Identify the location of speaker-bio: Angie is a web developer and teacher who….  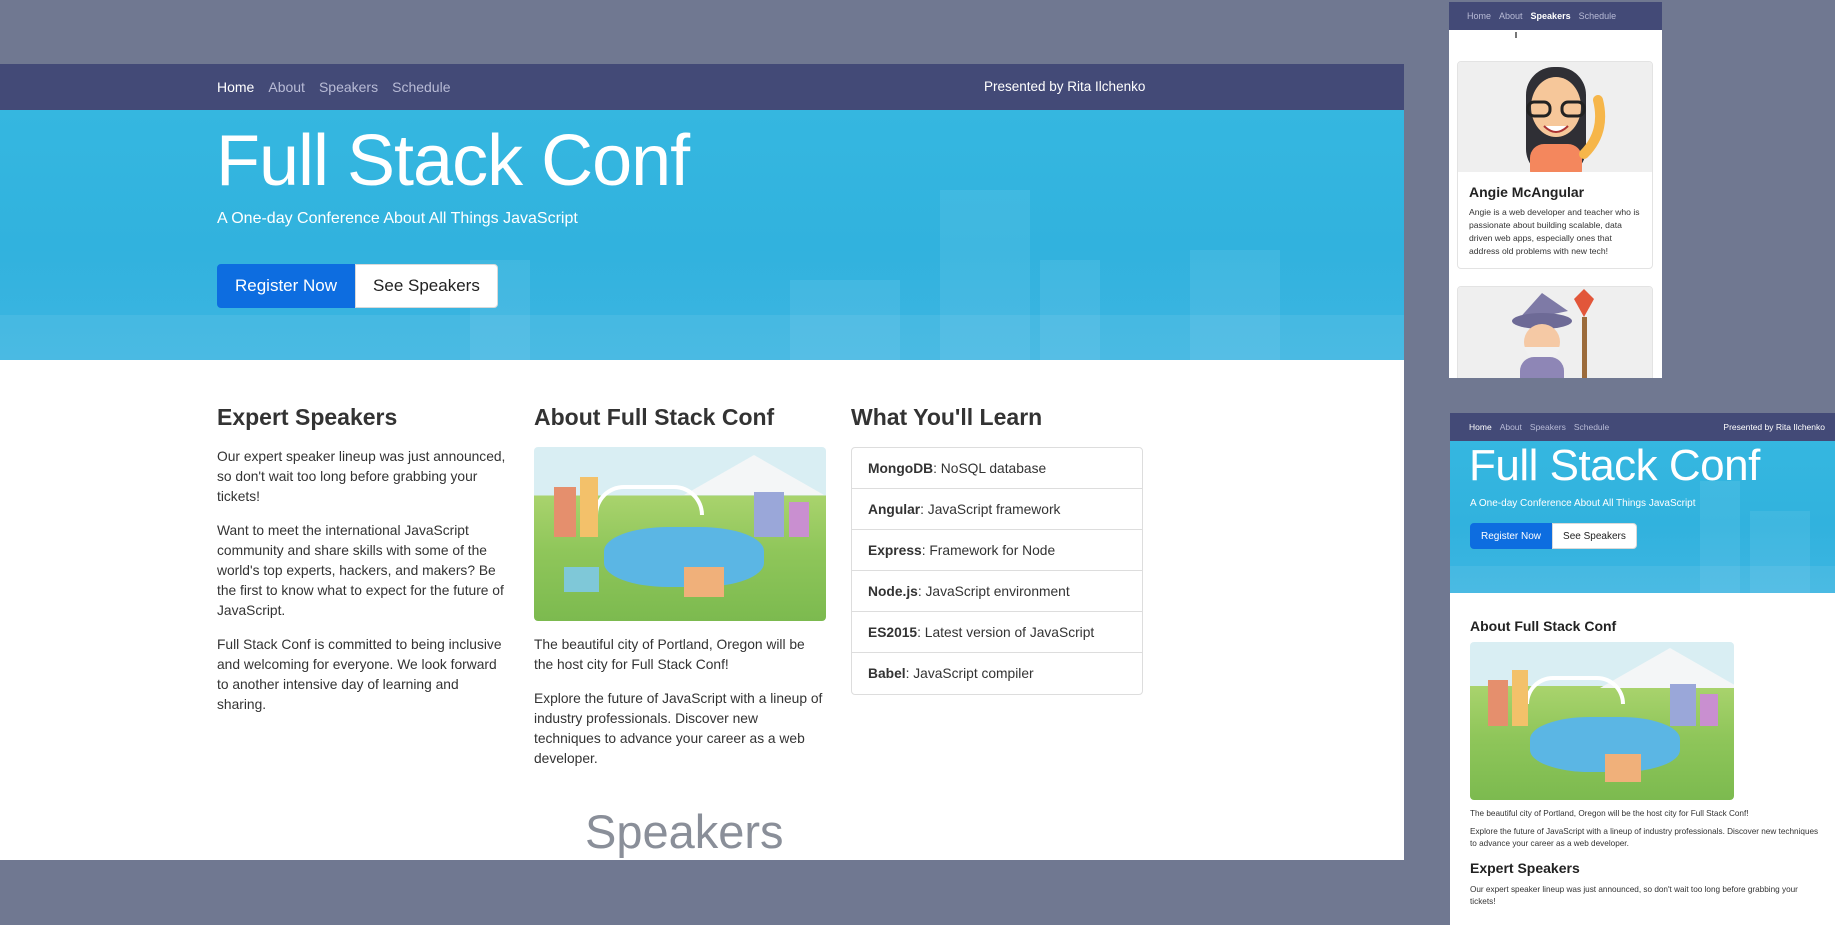
(1554, 231).